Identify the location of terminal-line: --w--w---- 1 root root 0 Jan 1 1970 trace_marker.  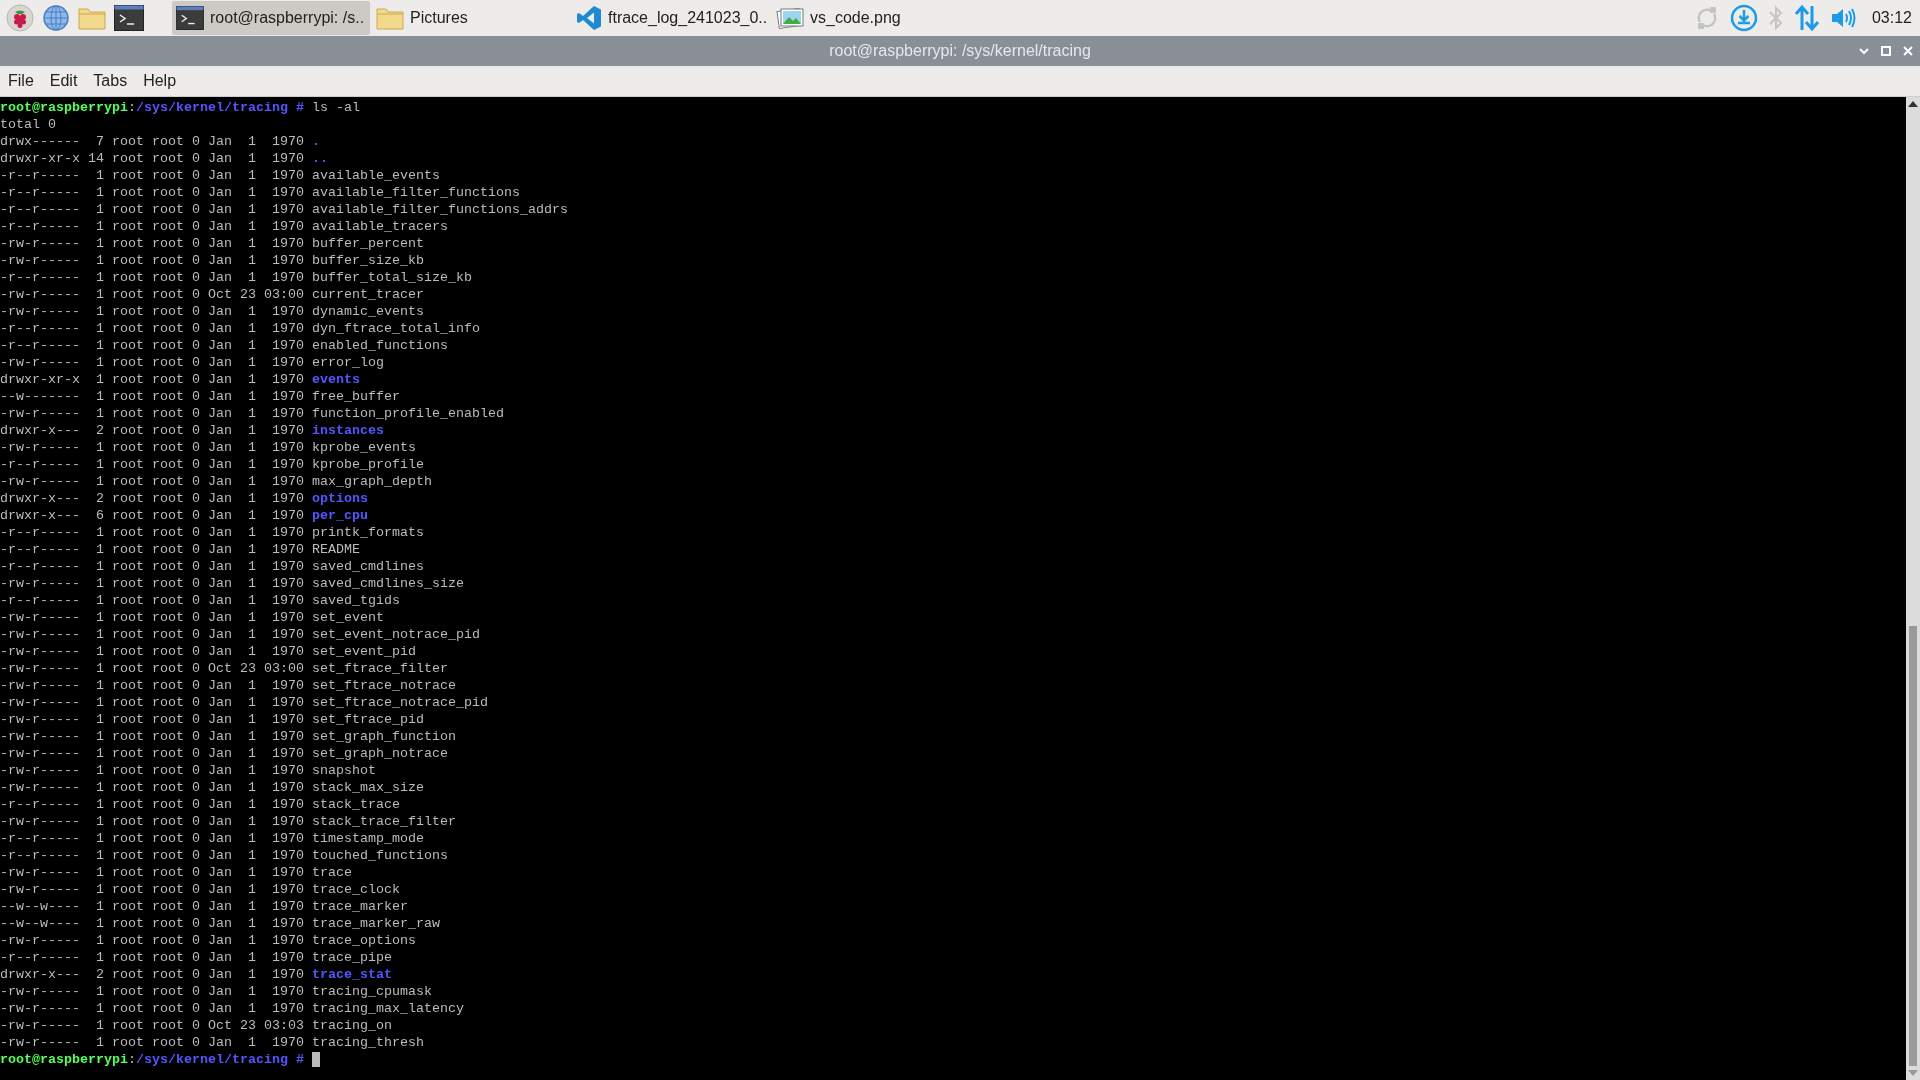
(204, 906).